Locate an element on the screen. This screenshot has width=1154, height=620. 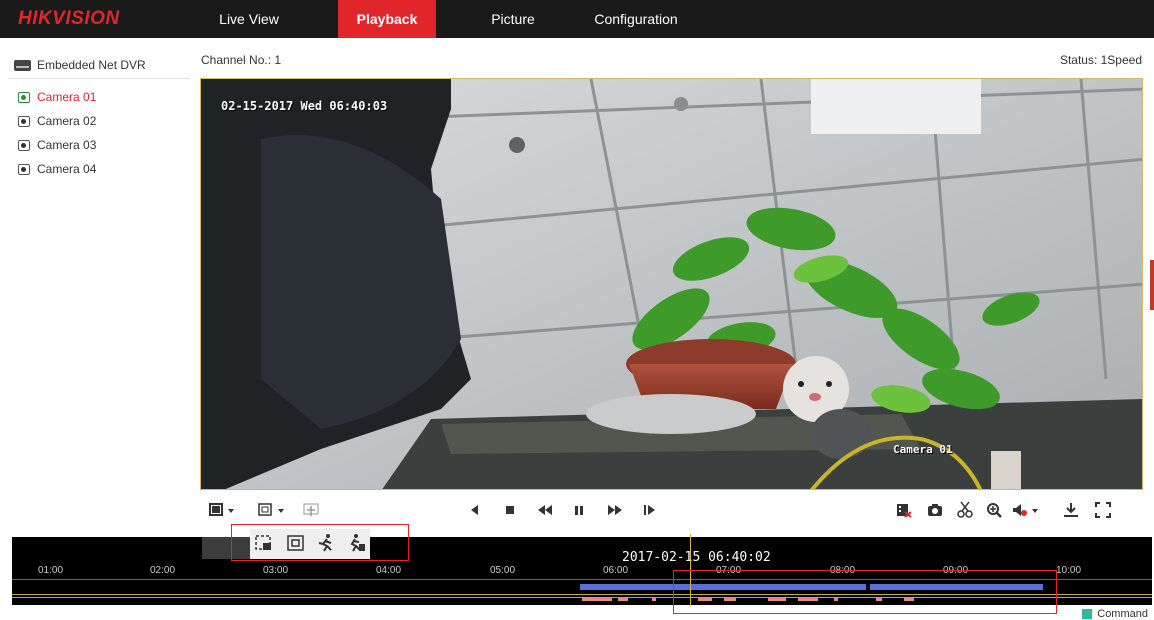
cut-button is located at coordinates (965, 510).